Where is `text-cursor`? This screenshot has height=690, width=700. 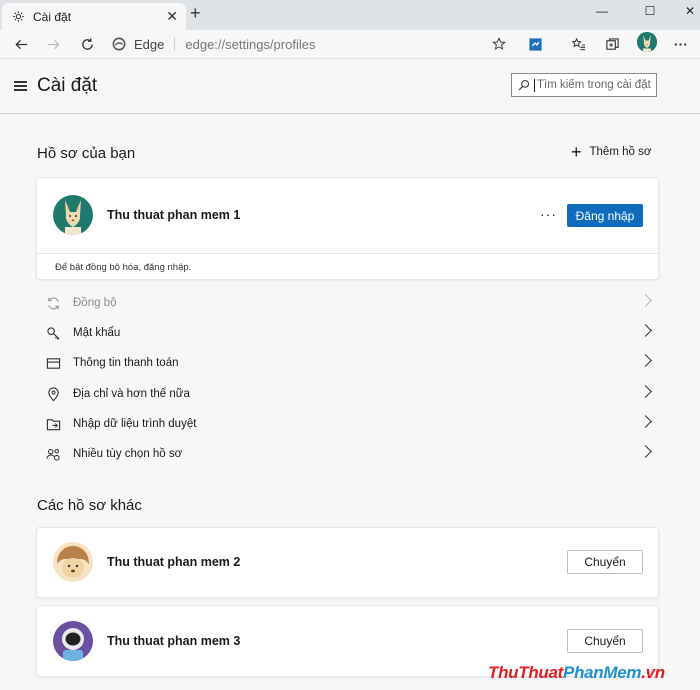 text-cursor is located at coordinates (534, 85).